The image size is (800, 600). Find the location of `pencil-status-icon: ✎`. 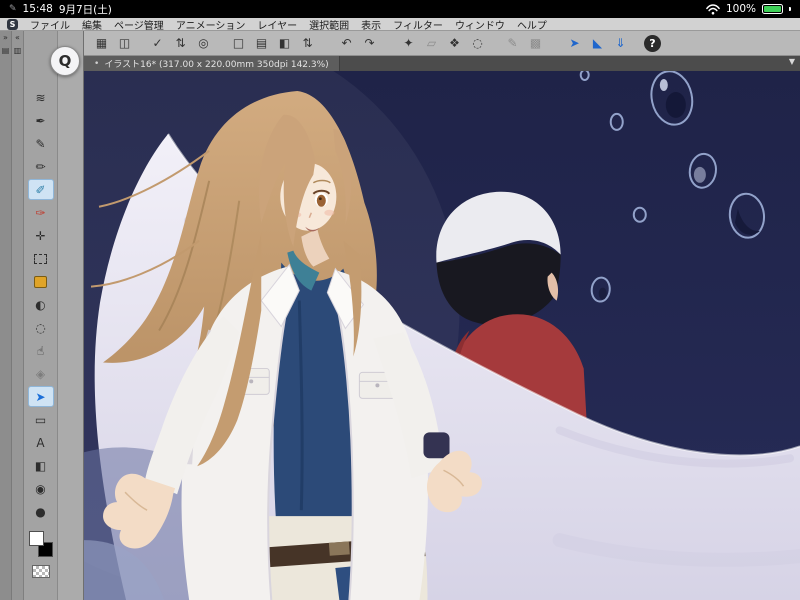

pencil-status-icon: ✎ is located at coordinates (13, 9).